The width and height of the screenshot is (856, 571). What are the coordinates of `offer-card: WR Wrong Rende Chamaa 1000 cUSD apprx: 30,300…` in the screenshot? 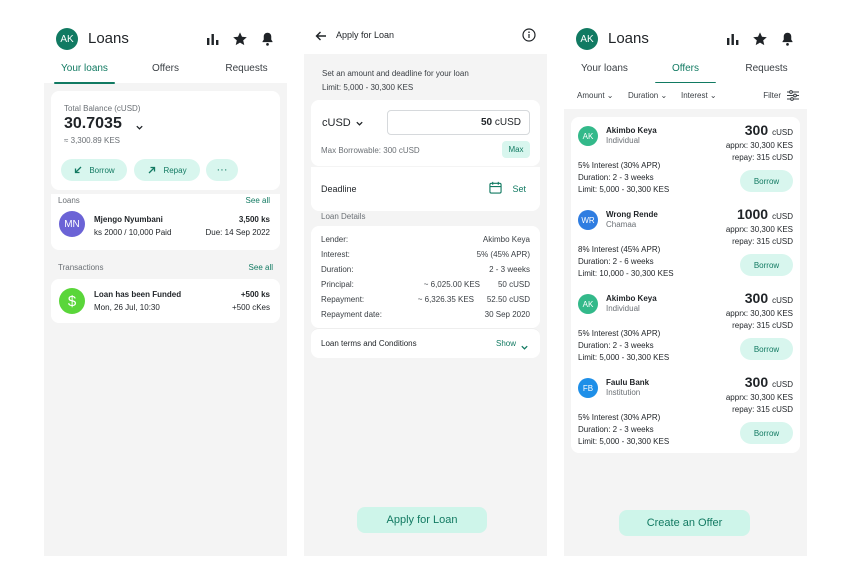 It's located at (685, 243).